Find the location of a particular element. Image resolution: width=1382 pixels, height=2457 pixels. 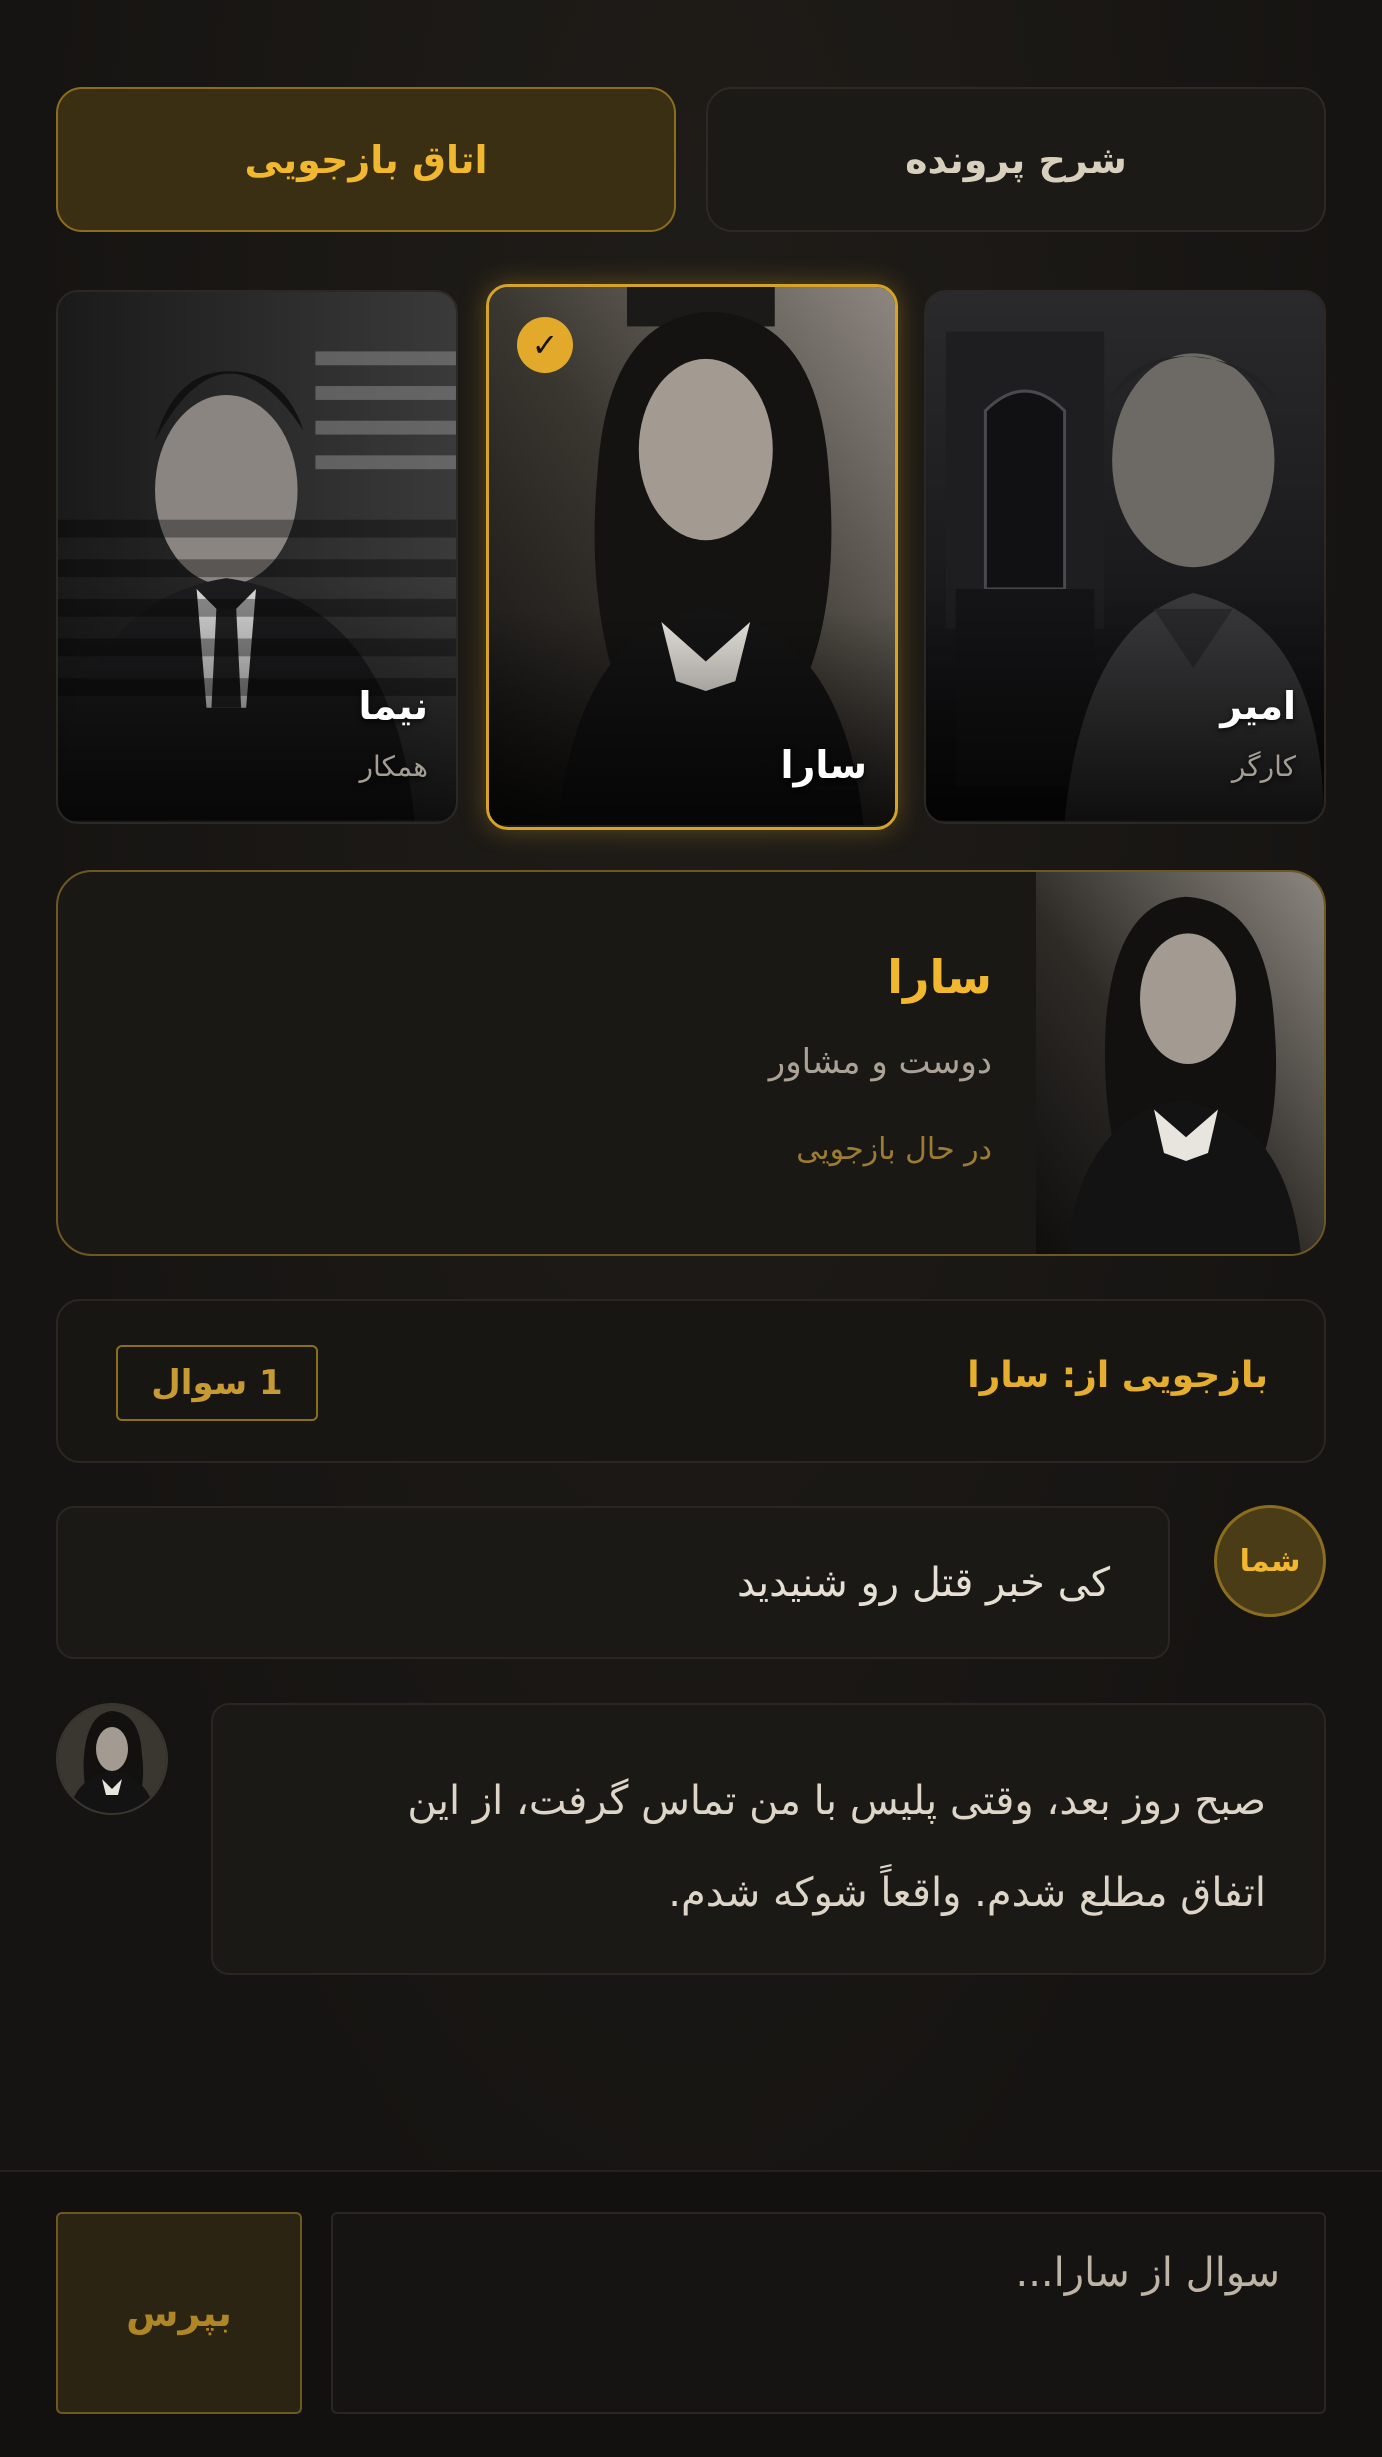

suspect-role: کارگر is located at coordinates (1263, 766).